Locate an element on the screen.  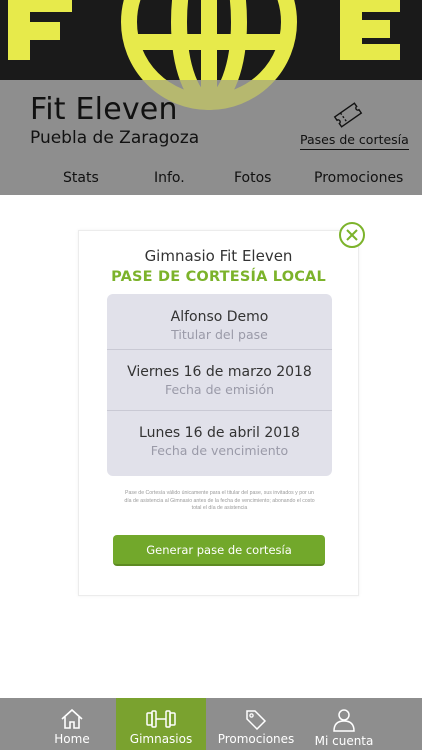
tab-fotos: Fotos is located at coordinates (252, 178).